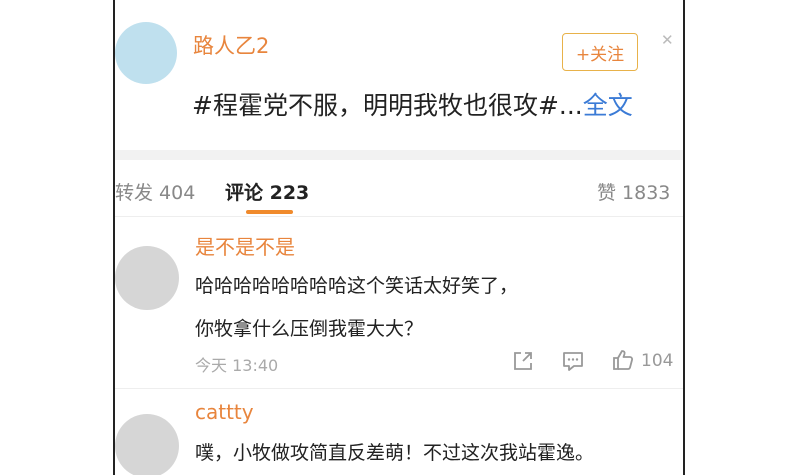  Describe the element at coordinates (623, 360) in the screenshot. I see `thumbs-up-icon` at that location.